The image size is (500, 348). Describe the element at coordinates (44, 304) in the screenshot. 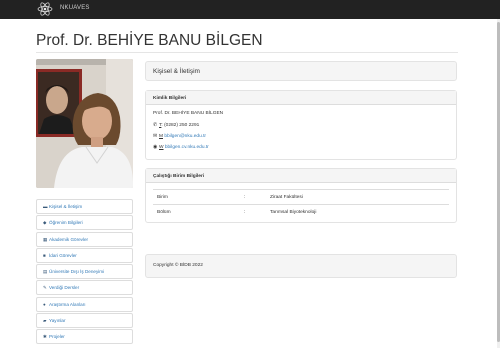

I see `users-icon: ●` at that location.